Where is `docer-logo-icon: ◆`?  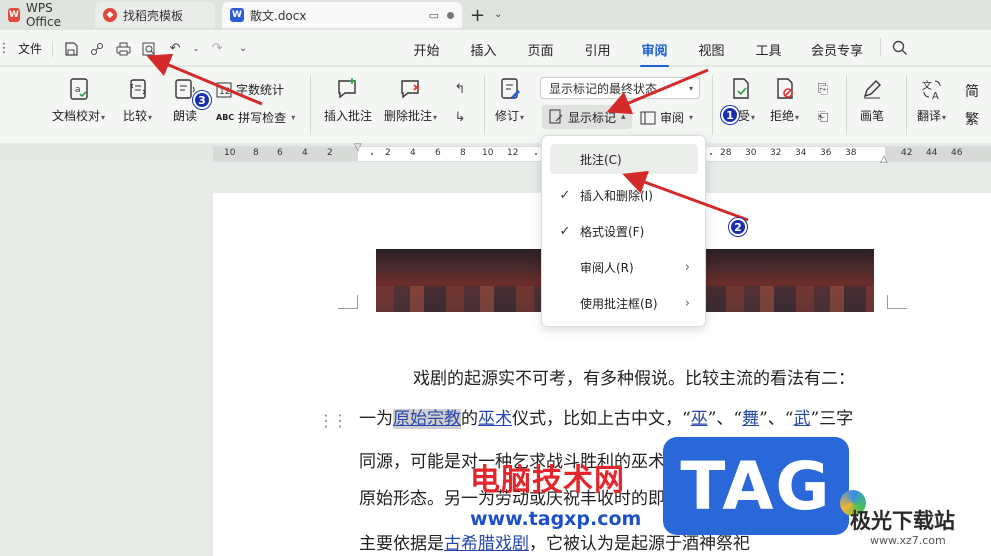
docer-logo-icon: ◆ is located at coordinates (110, 15).